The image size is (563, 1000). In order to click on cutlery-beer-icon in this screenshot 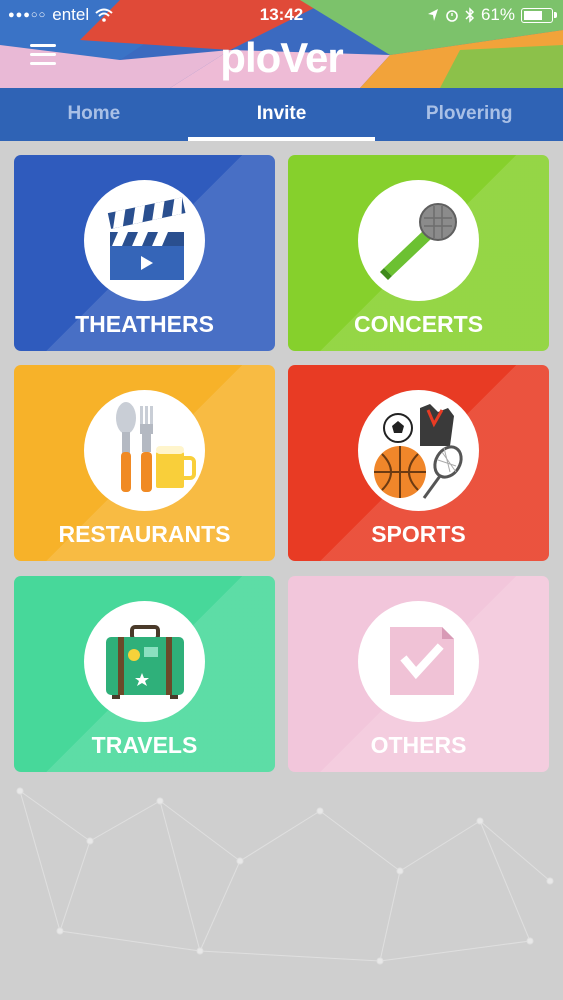, I will do `click(156, 447)`.